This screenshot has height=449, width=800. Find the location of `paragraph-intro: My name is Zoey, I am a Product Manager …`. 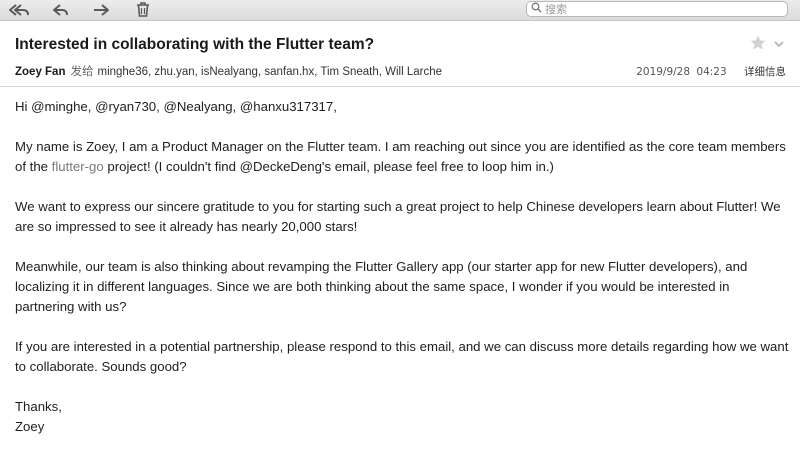

paragraph-intro: My name is Zoey, I am a Product Manager … is located at coordinates (402, 157).